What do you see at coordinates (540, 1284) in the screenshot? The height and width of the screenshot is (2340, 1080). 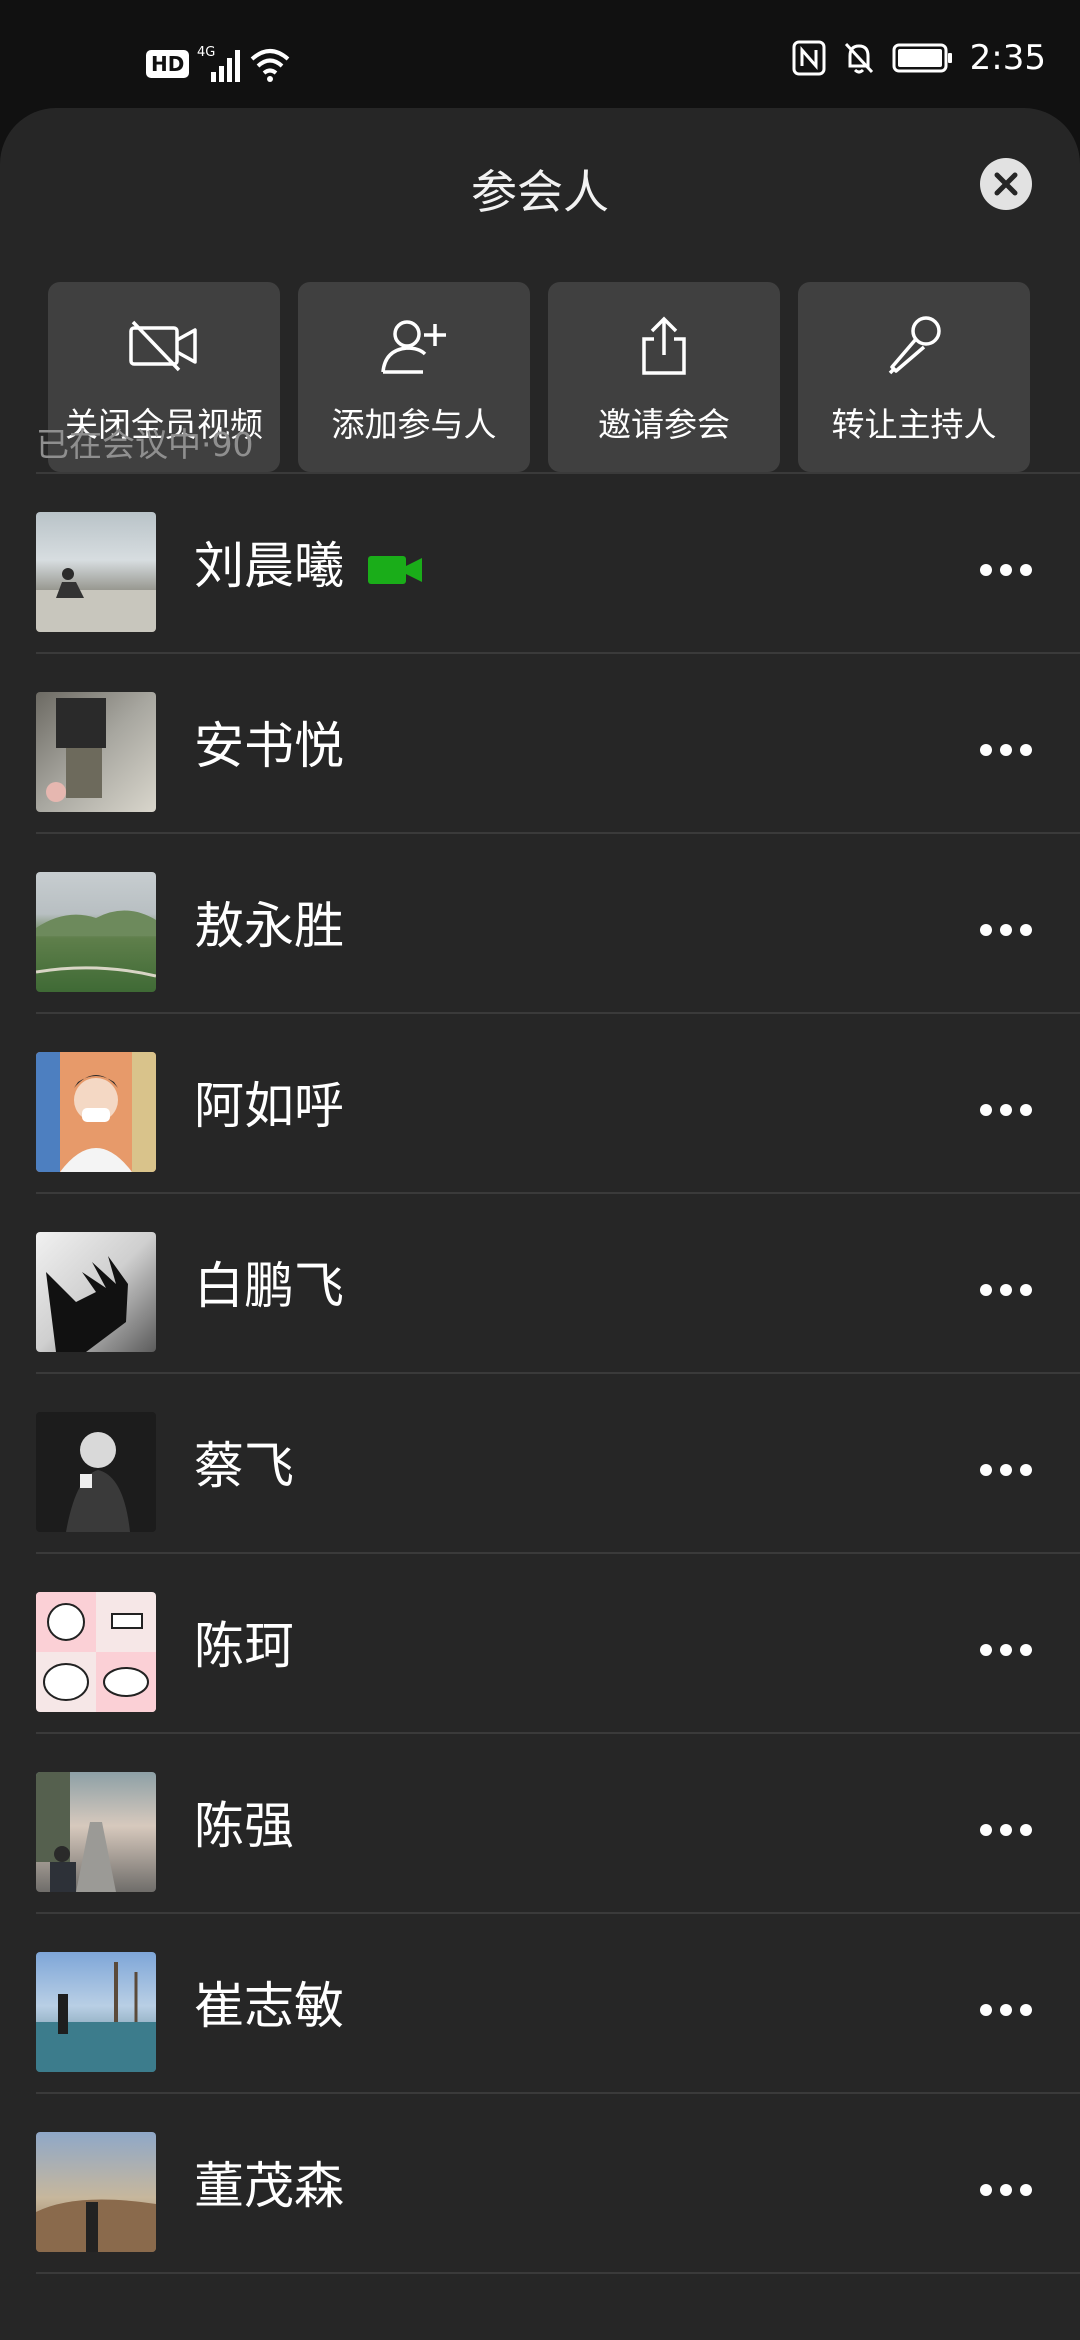 I see `participant-row: 白鹏飞` at bounding box center [540, 1284].